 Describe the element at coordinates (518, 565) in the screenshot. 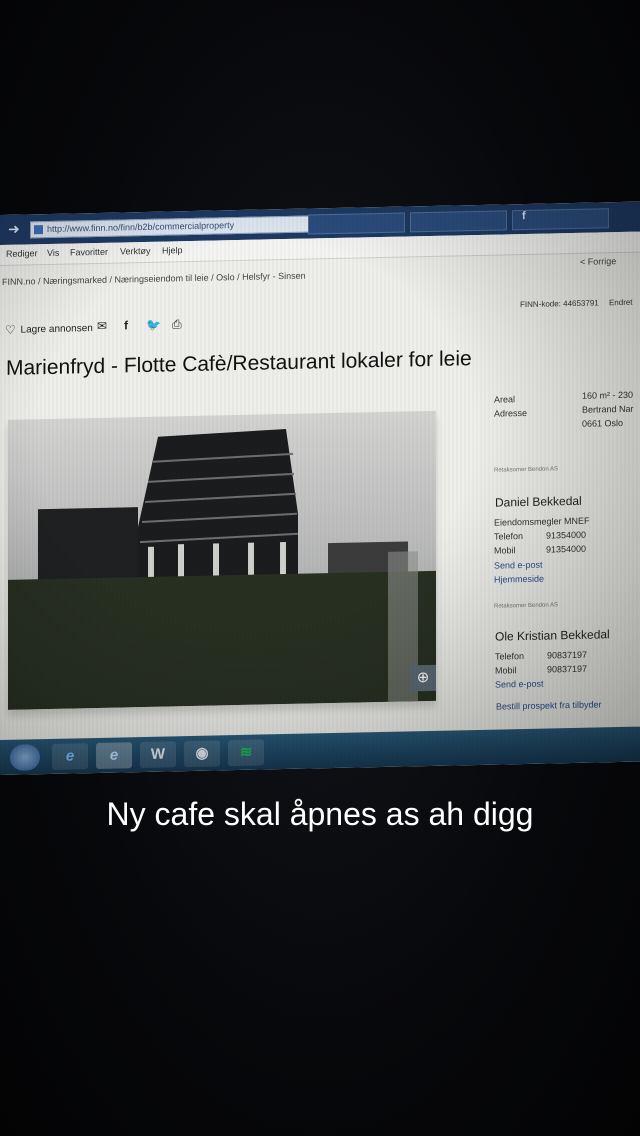

I see `agent1-email-link: Send e-post` at that location.